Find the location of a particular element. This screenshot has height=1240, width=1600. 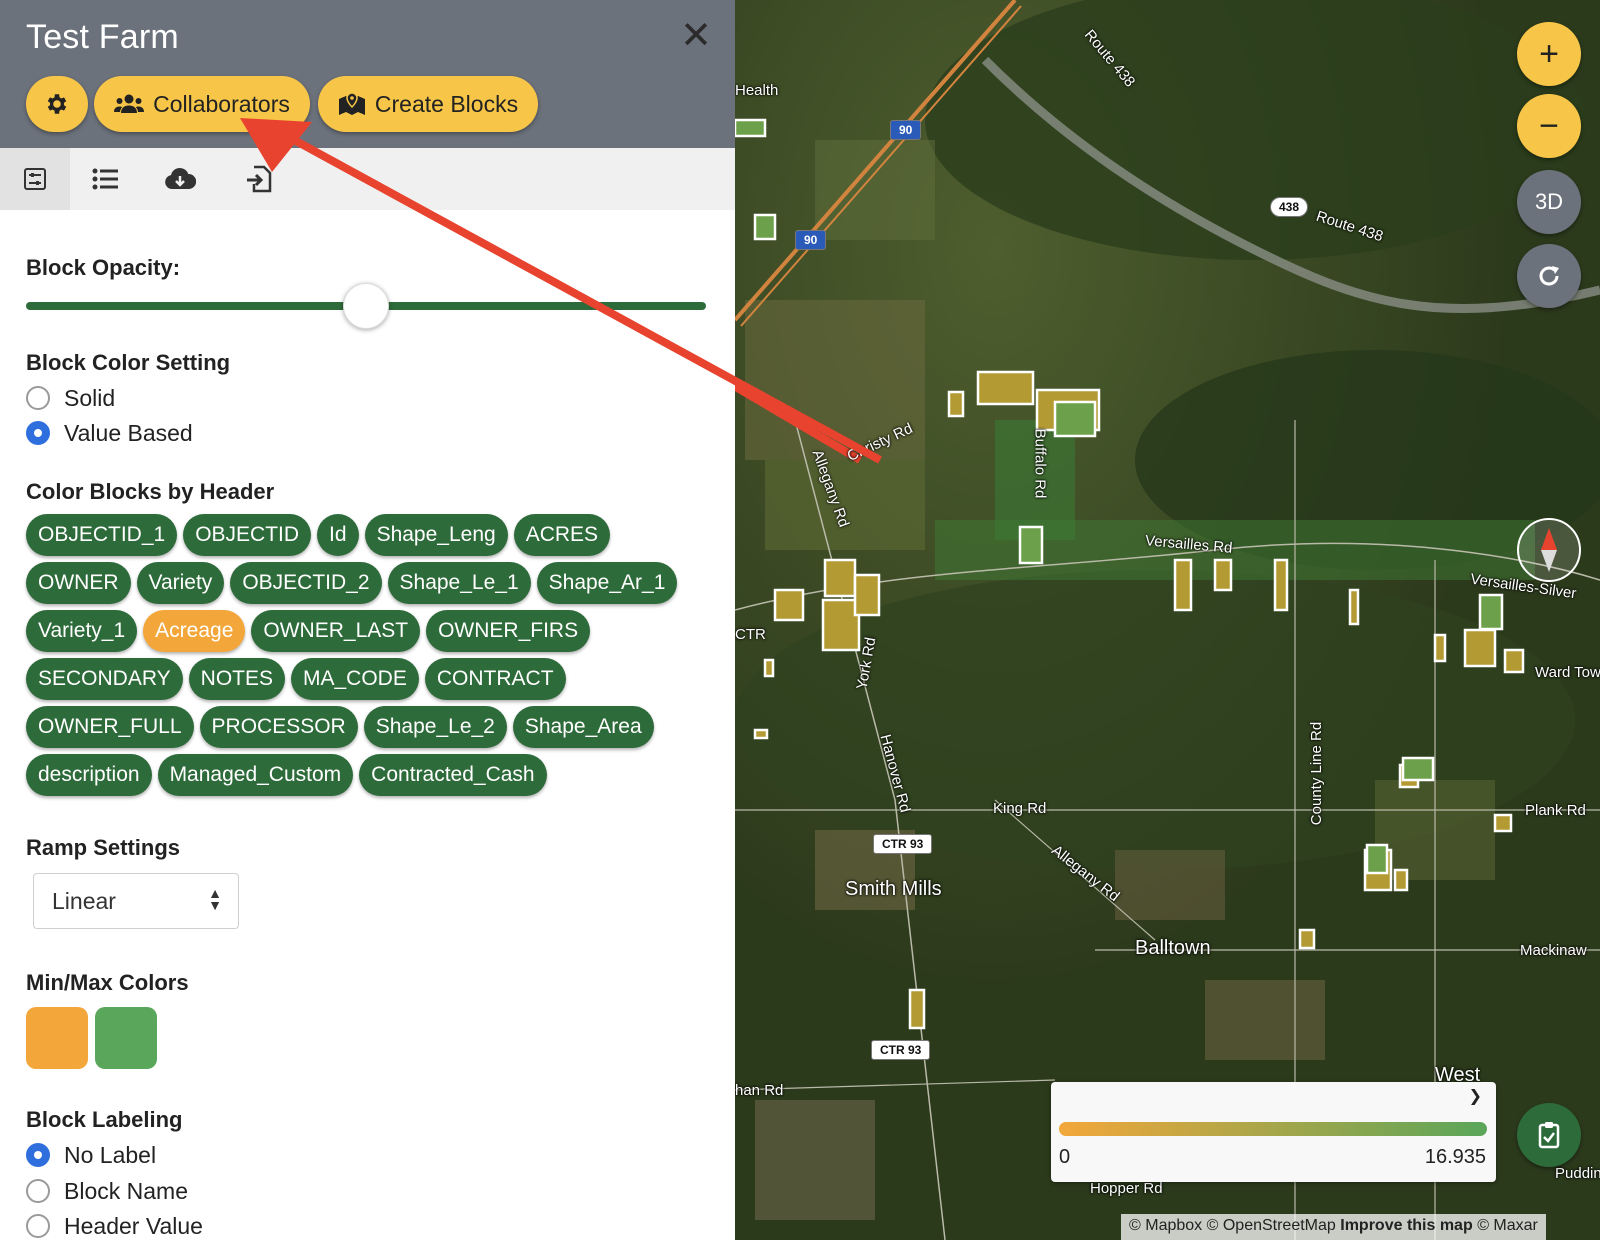

reset-rotation-button is located at coordinates (1549, 276).